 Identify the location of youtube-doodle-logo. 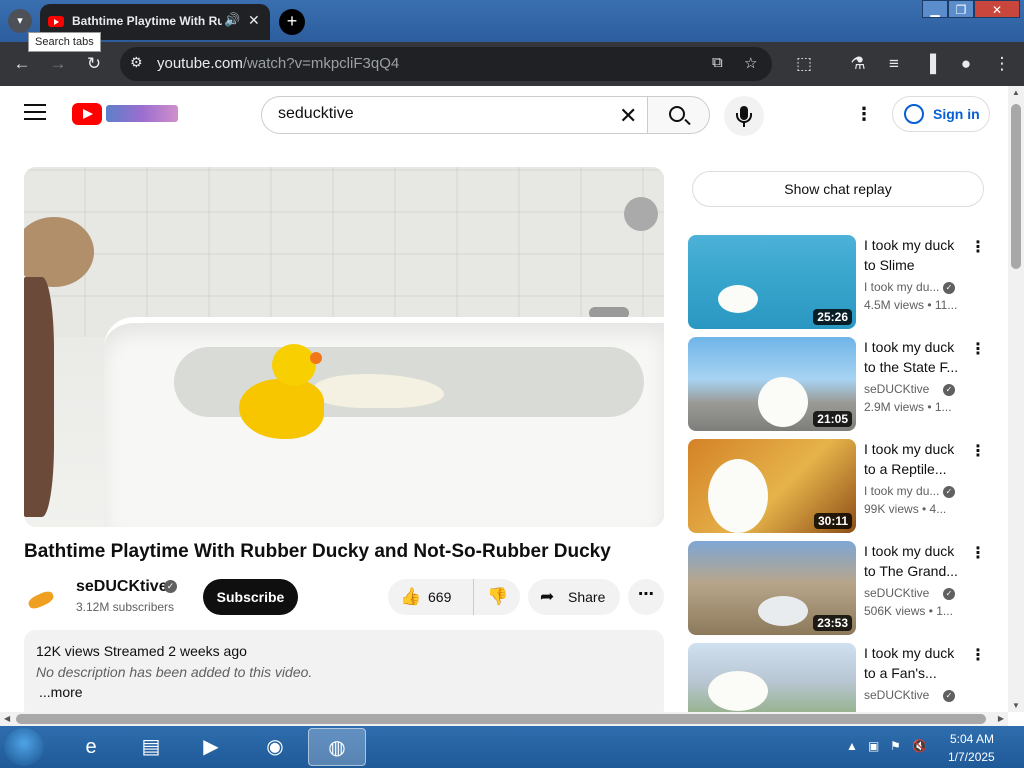
(142, 113).